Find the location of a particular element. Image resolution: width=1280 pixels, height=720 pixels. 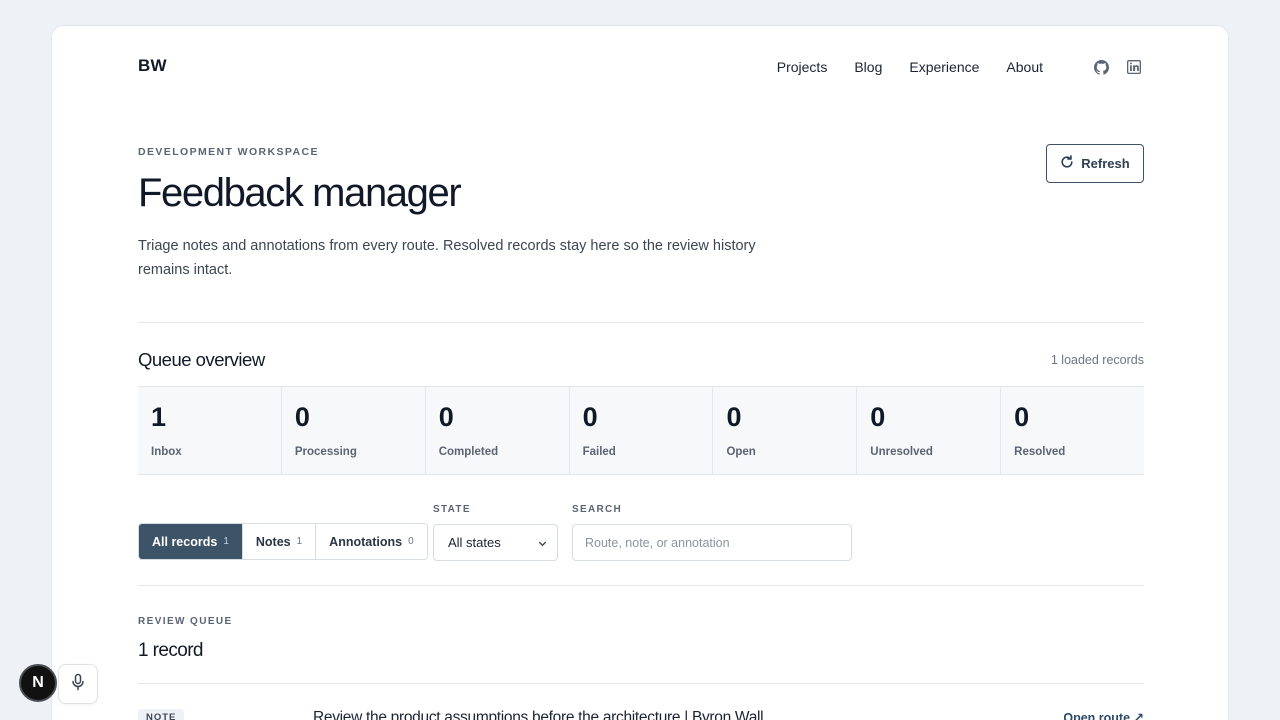

stat-unresolved: 0 Unresolved is located at coordinates (929, 430).